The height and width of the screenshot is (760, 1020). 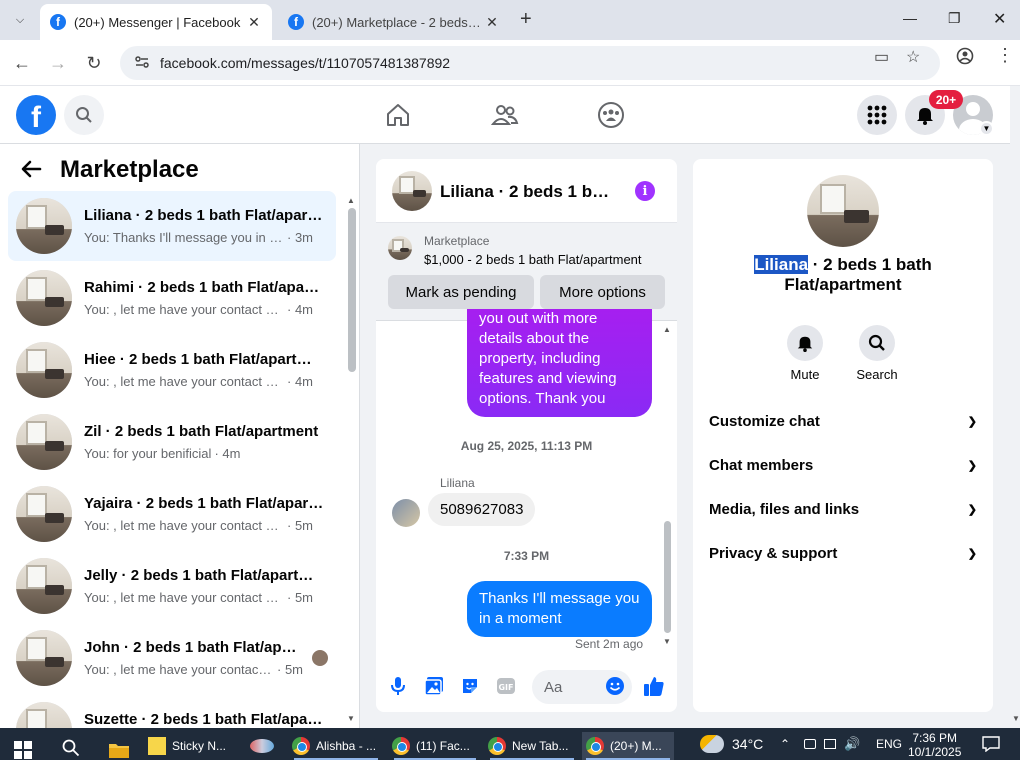 I want to click on input-language: ENG, so click(x=889, y=744).